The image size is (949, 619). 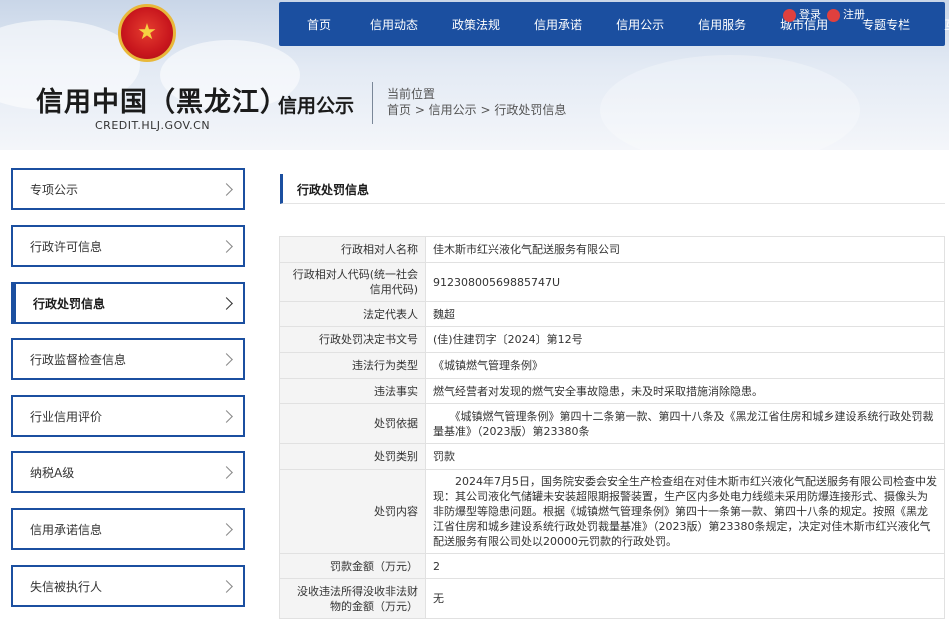 What do you see at coordinates (833, 15) in the screenshot?
I see `register-icon` at bounding box center [833, 15].